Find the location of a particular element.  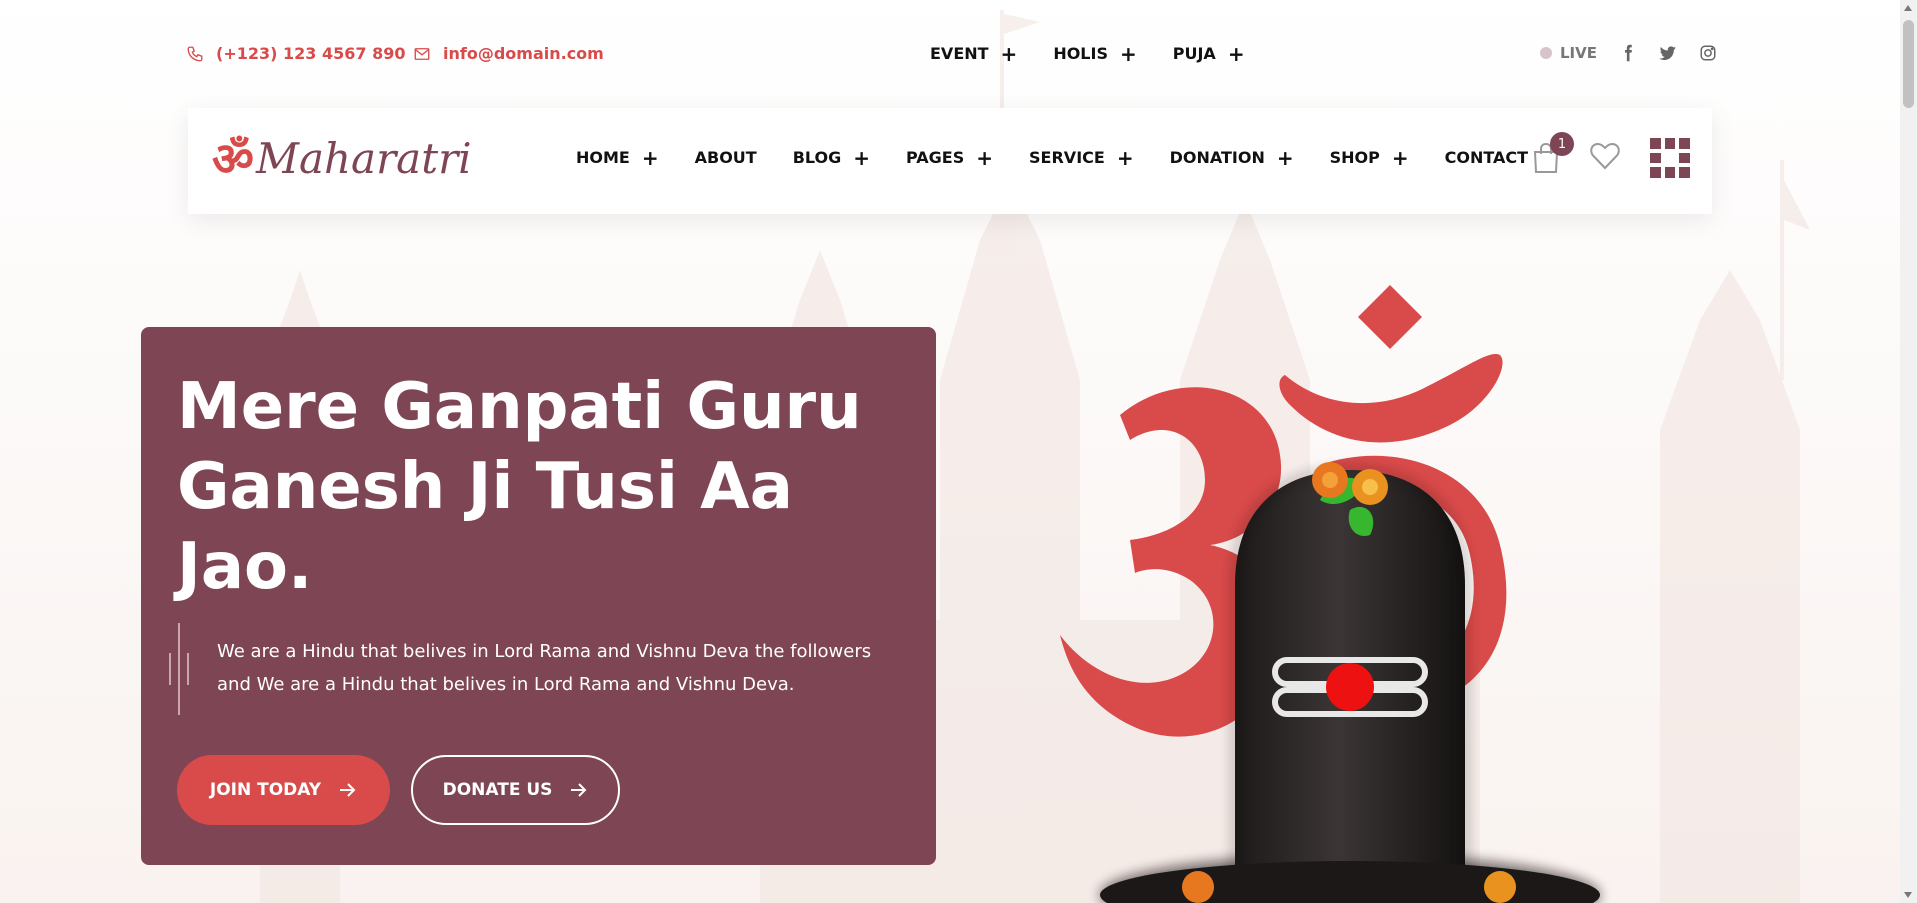

wishlist-button is located at coordinates (1605, 158).